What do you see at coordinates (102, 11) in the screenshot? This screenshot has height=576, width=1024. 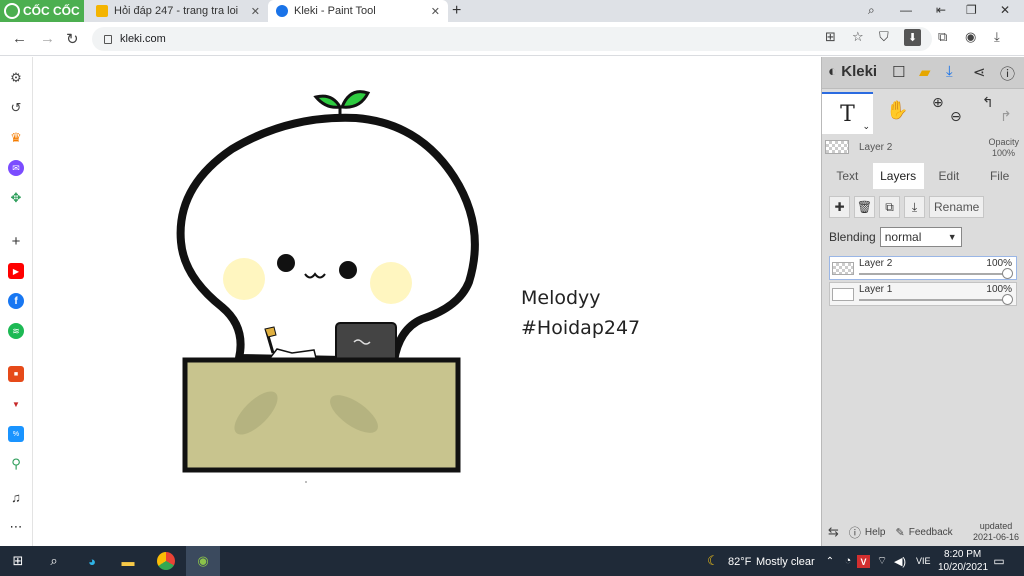 I see `hoidap-favicon-icon` at bounding box center [102, 11].